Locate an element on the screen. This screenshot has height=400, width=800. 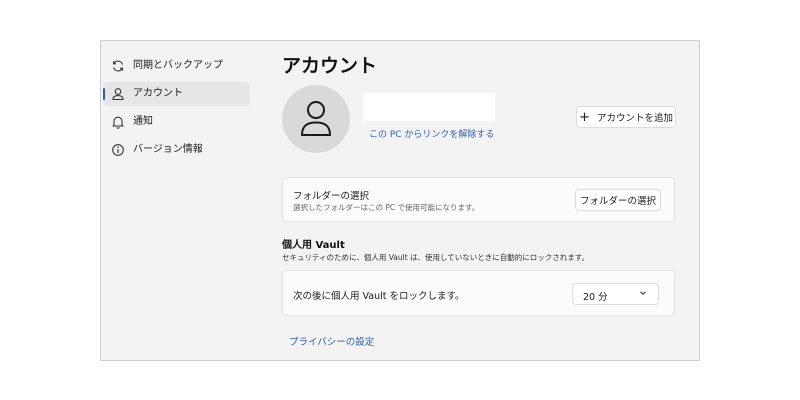
sidebar-item-label: 同期とバックアップ is located at coordinates (178, 65).